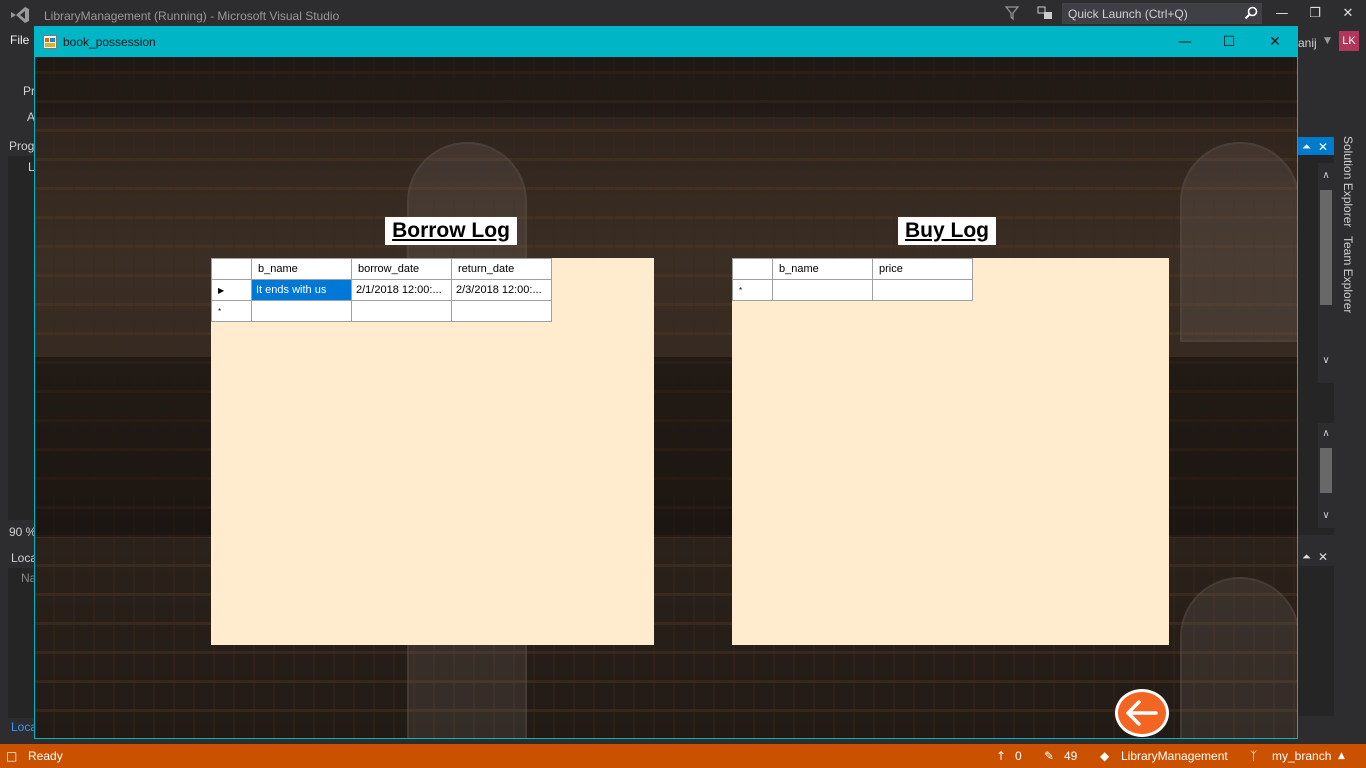 This screenshot has height=768, width=1366. I want to click on row-header: ▶, so click(231, 290).